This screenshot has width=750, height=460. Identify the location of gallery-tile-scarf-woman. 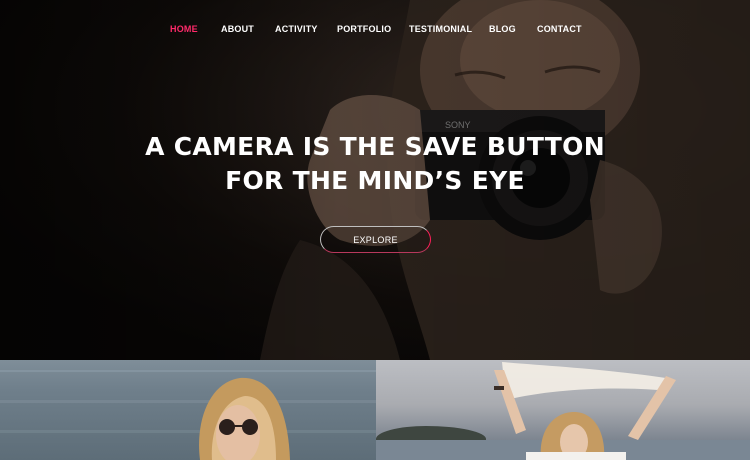
(563, 410).